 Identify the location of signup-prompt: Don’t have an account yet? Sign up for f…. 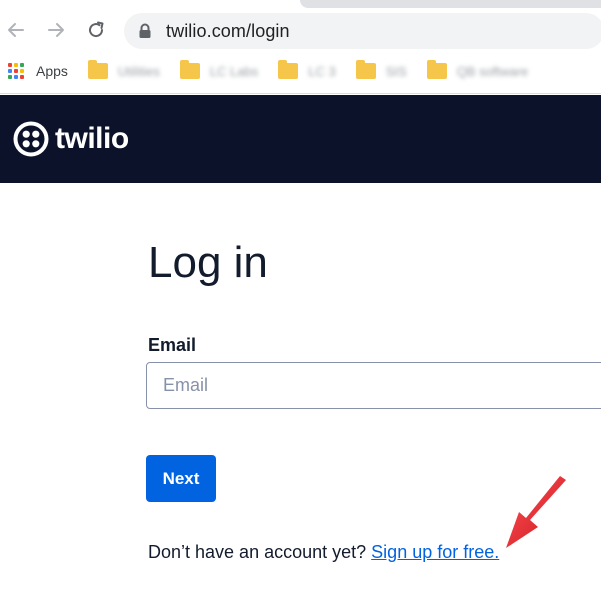
(323, 552).